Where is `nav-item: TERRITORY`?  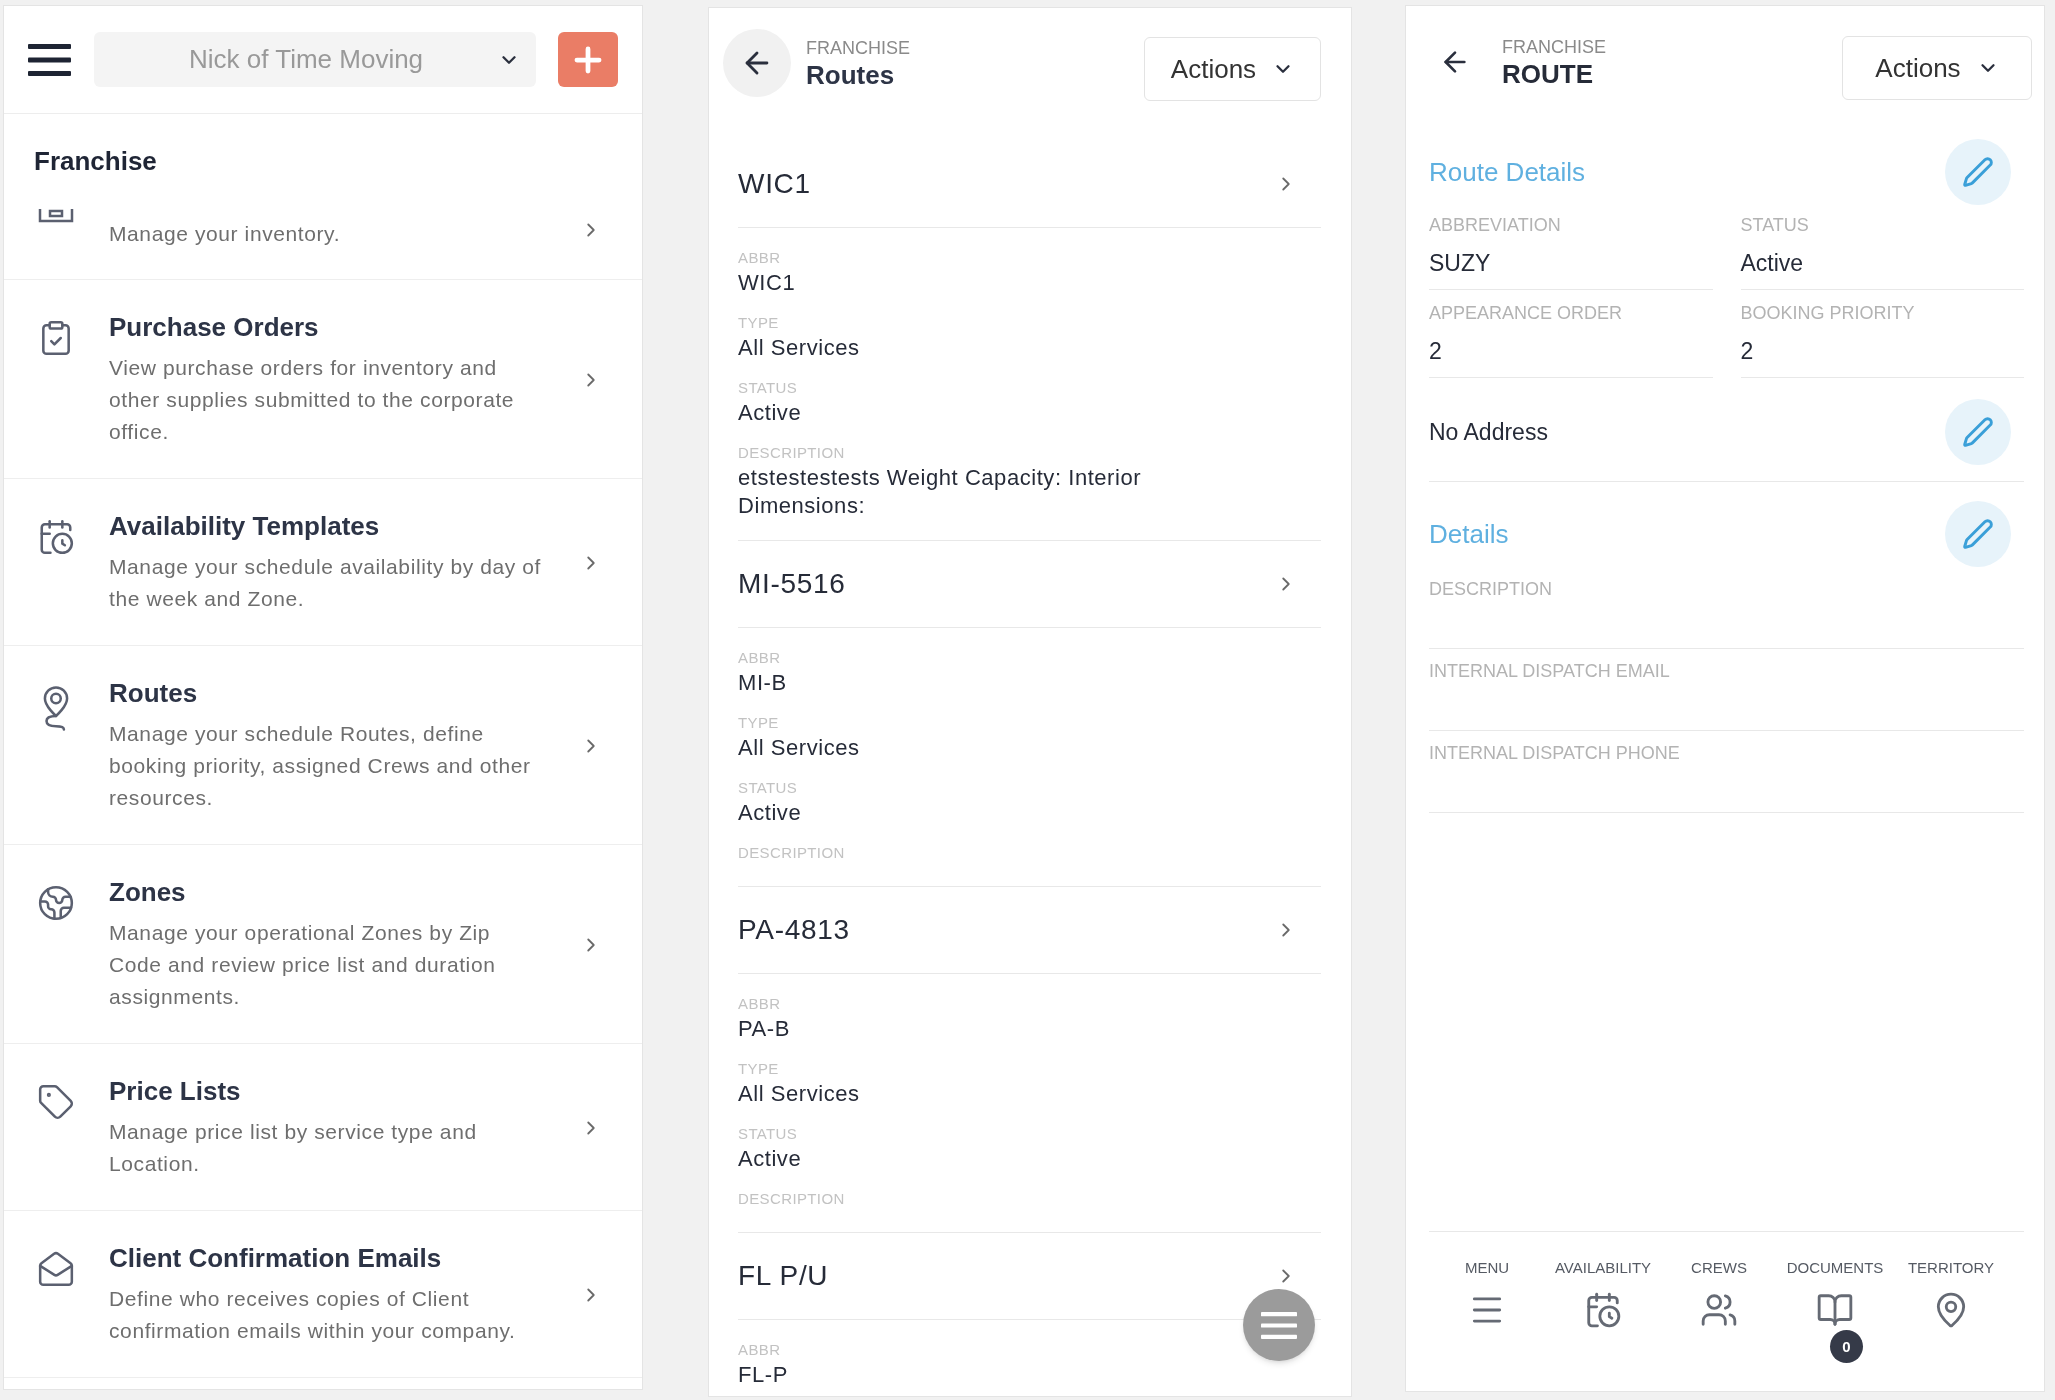
nav-item: TERRITORY is located at coordinates (1951, 1280).